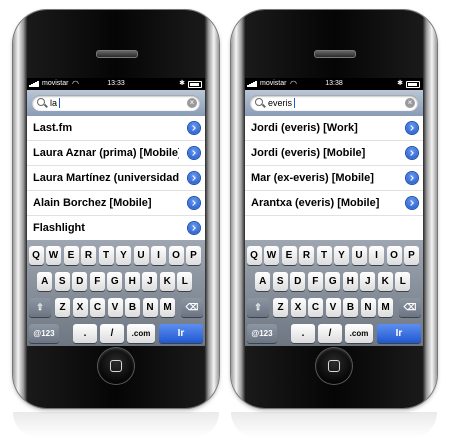 Image resolution: width=450 pixels, height=444 pixels. Describe the element at coordinates (334, 203) in the screenshot. I see `list-item: Arantxa (everis) [Mobile]` at that location.